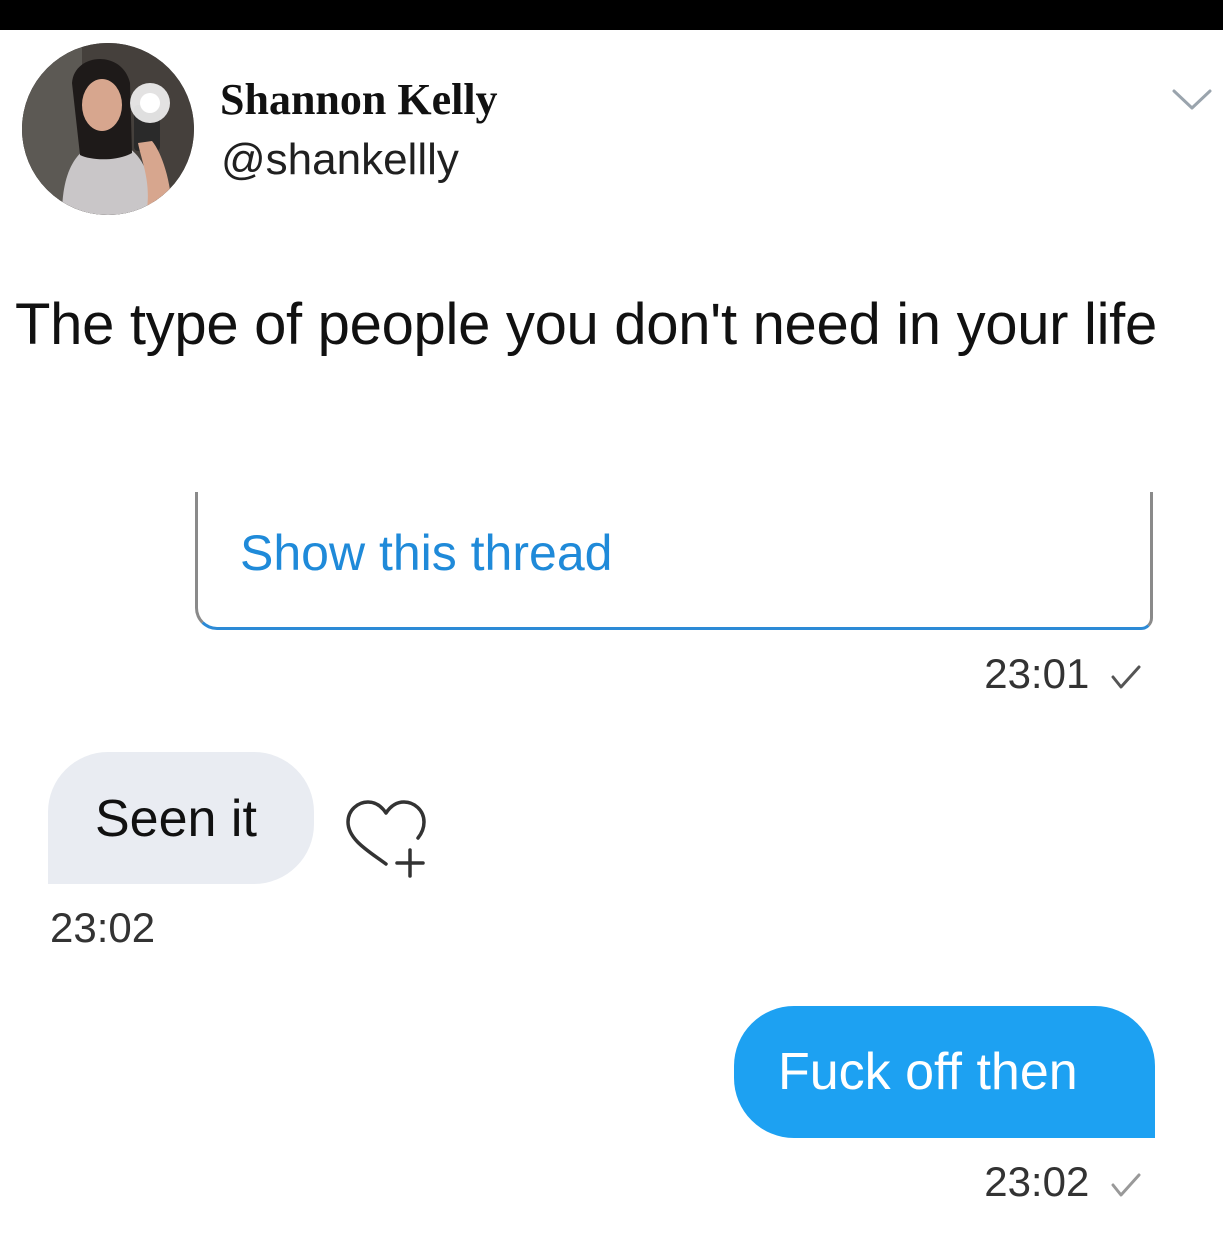  What do you see at coordinates (388, 838) in the screenshot?
I see `add-reaction-heart-icon` at bounding box center [388, 838].